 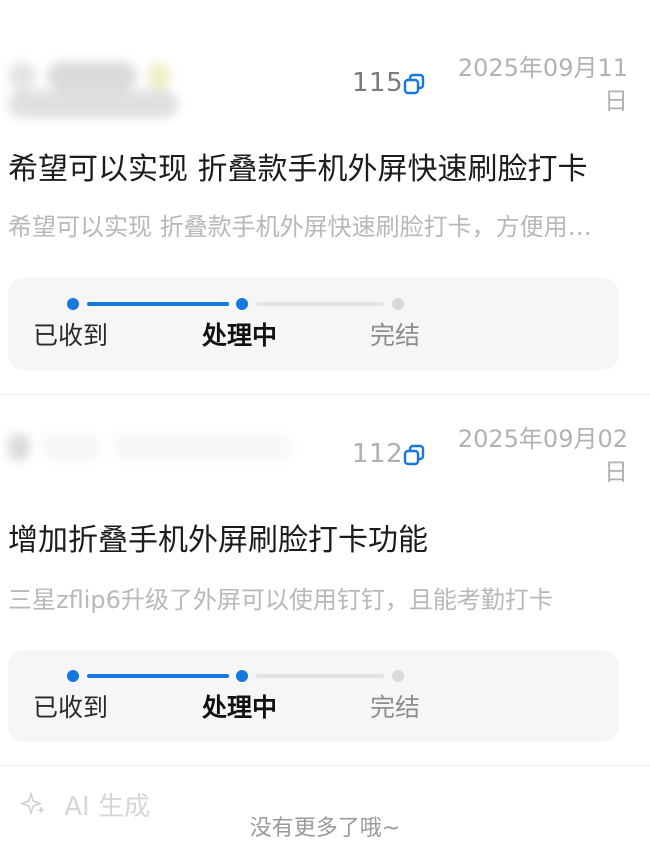 What do you see at coordinates (542, 84) in the screenshot?
I see `feedback-date: 2025年09月11日` at bounding box center [542, 84].